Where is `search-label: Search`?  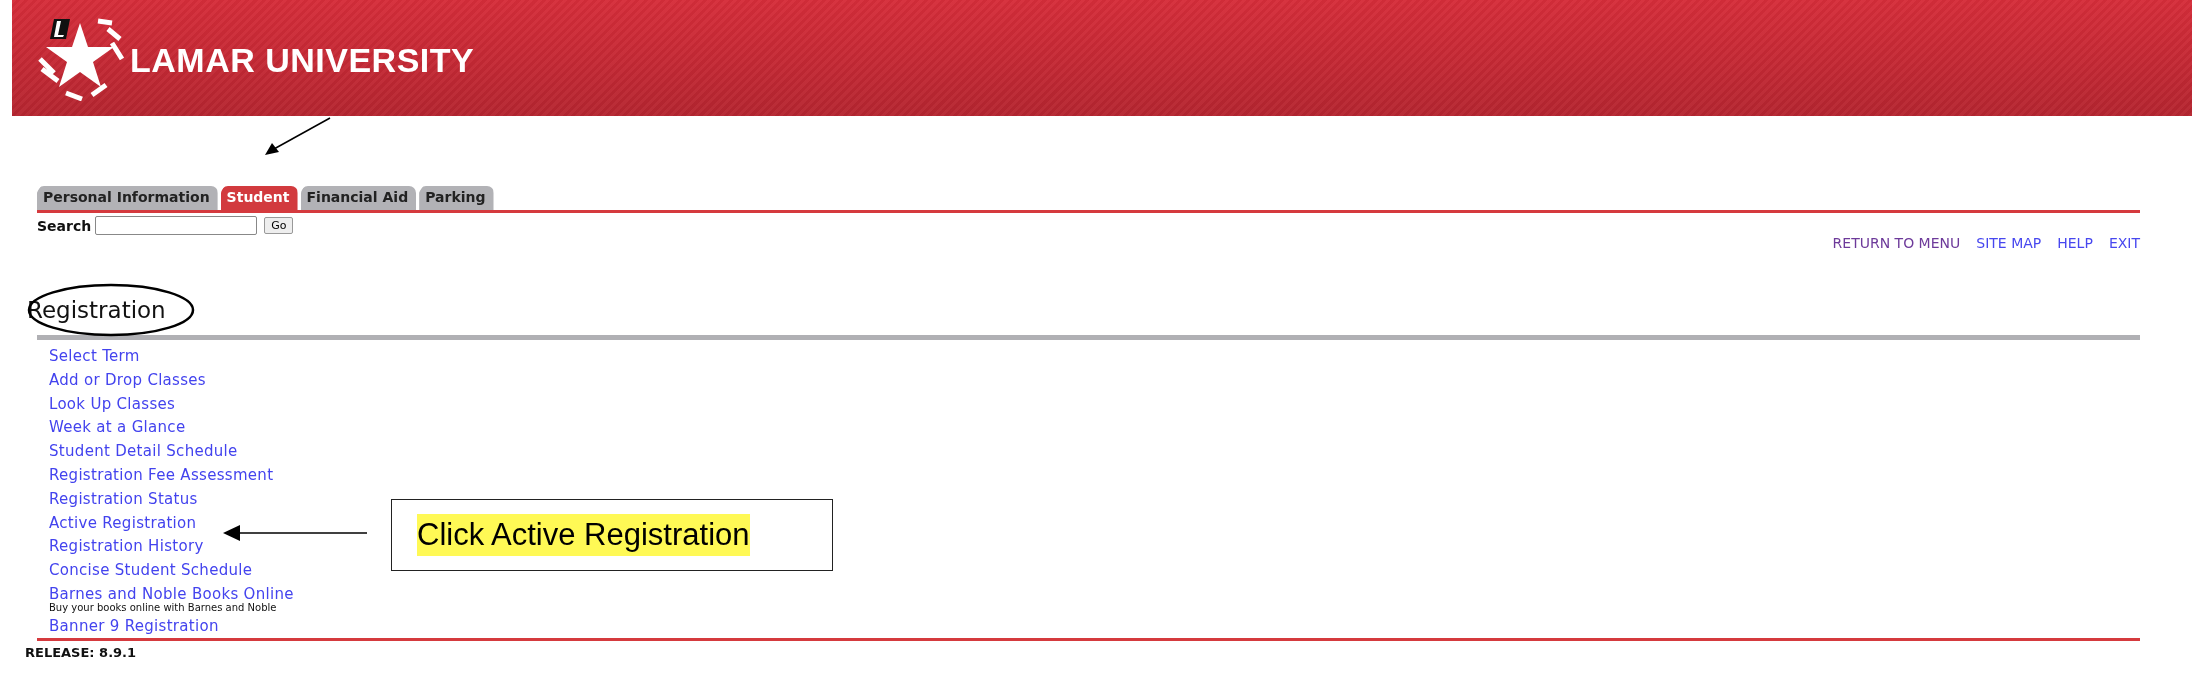
search-label: Search is located at coordinates (64, 225).